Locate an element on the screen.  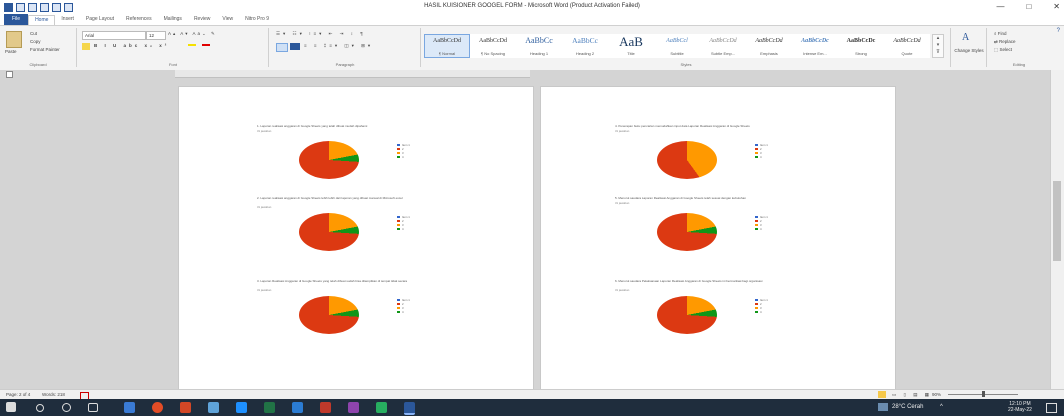
maximize-button: □ is located at coordinates (1028, 6).